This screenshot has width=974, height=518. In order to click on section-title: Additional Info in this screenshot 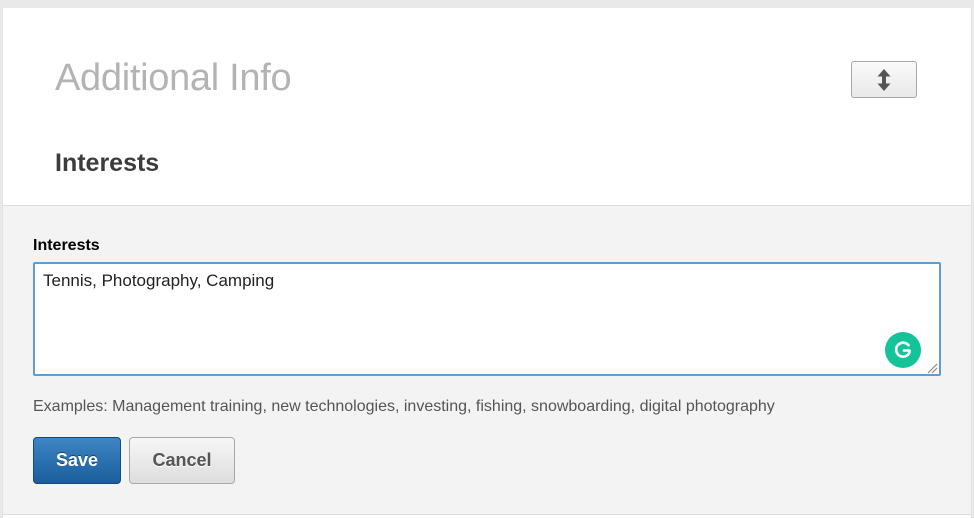, I will do `click(173, 78)`.